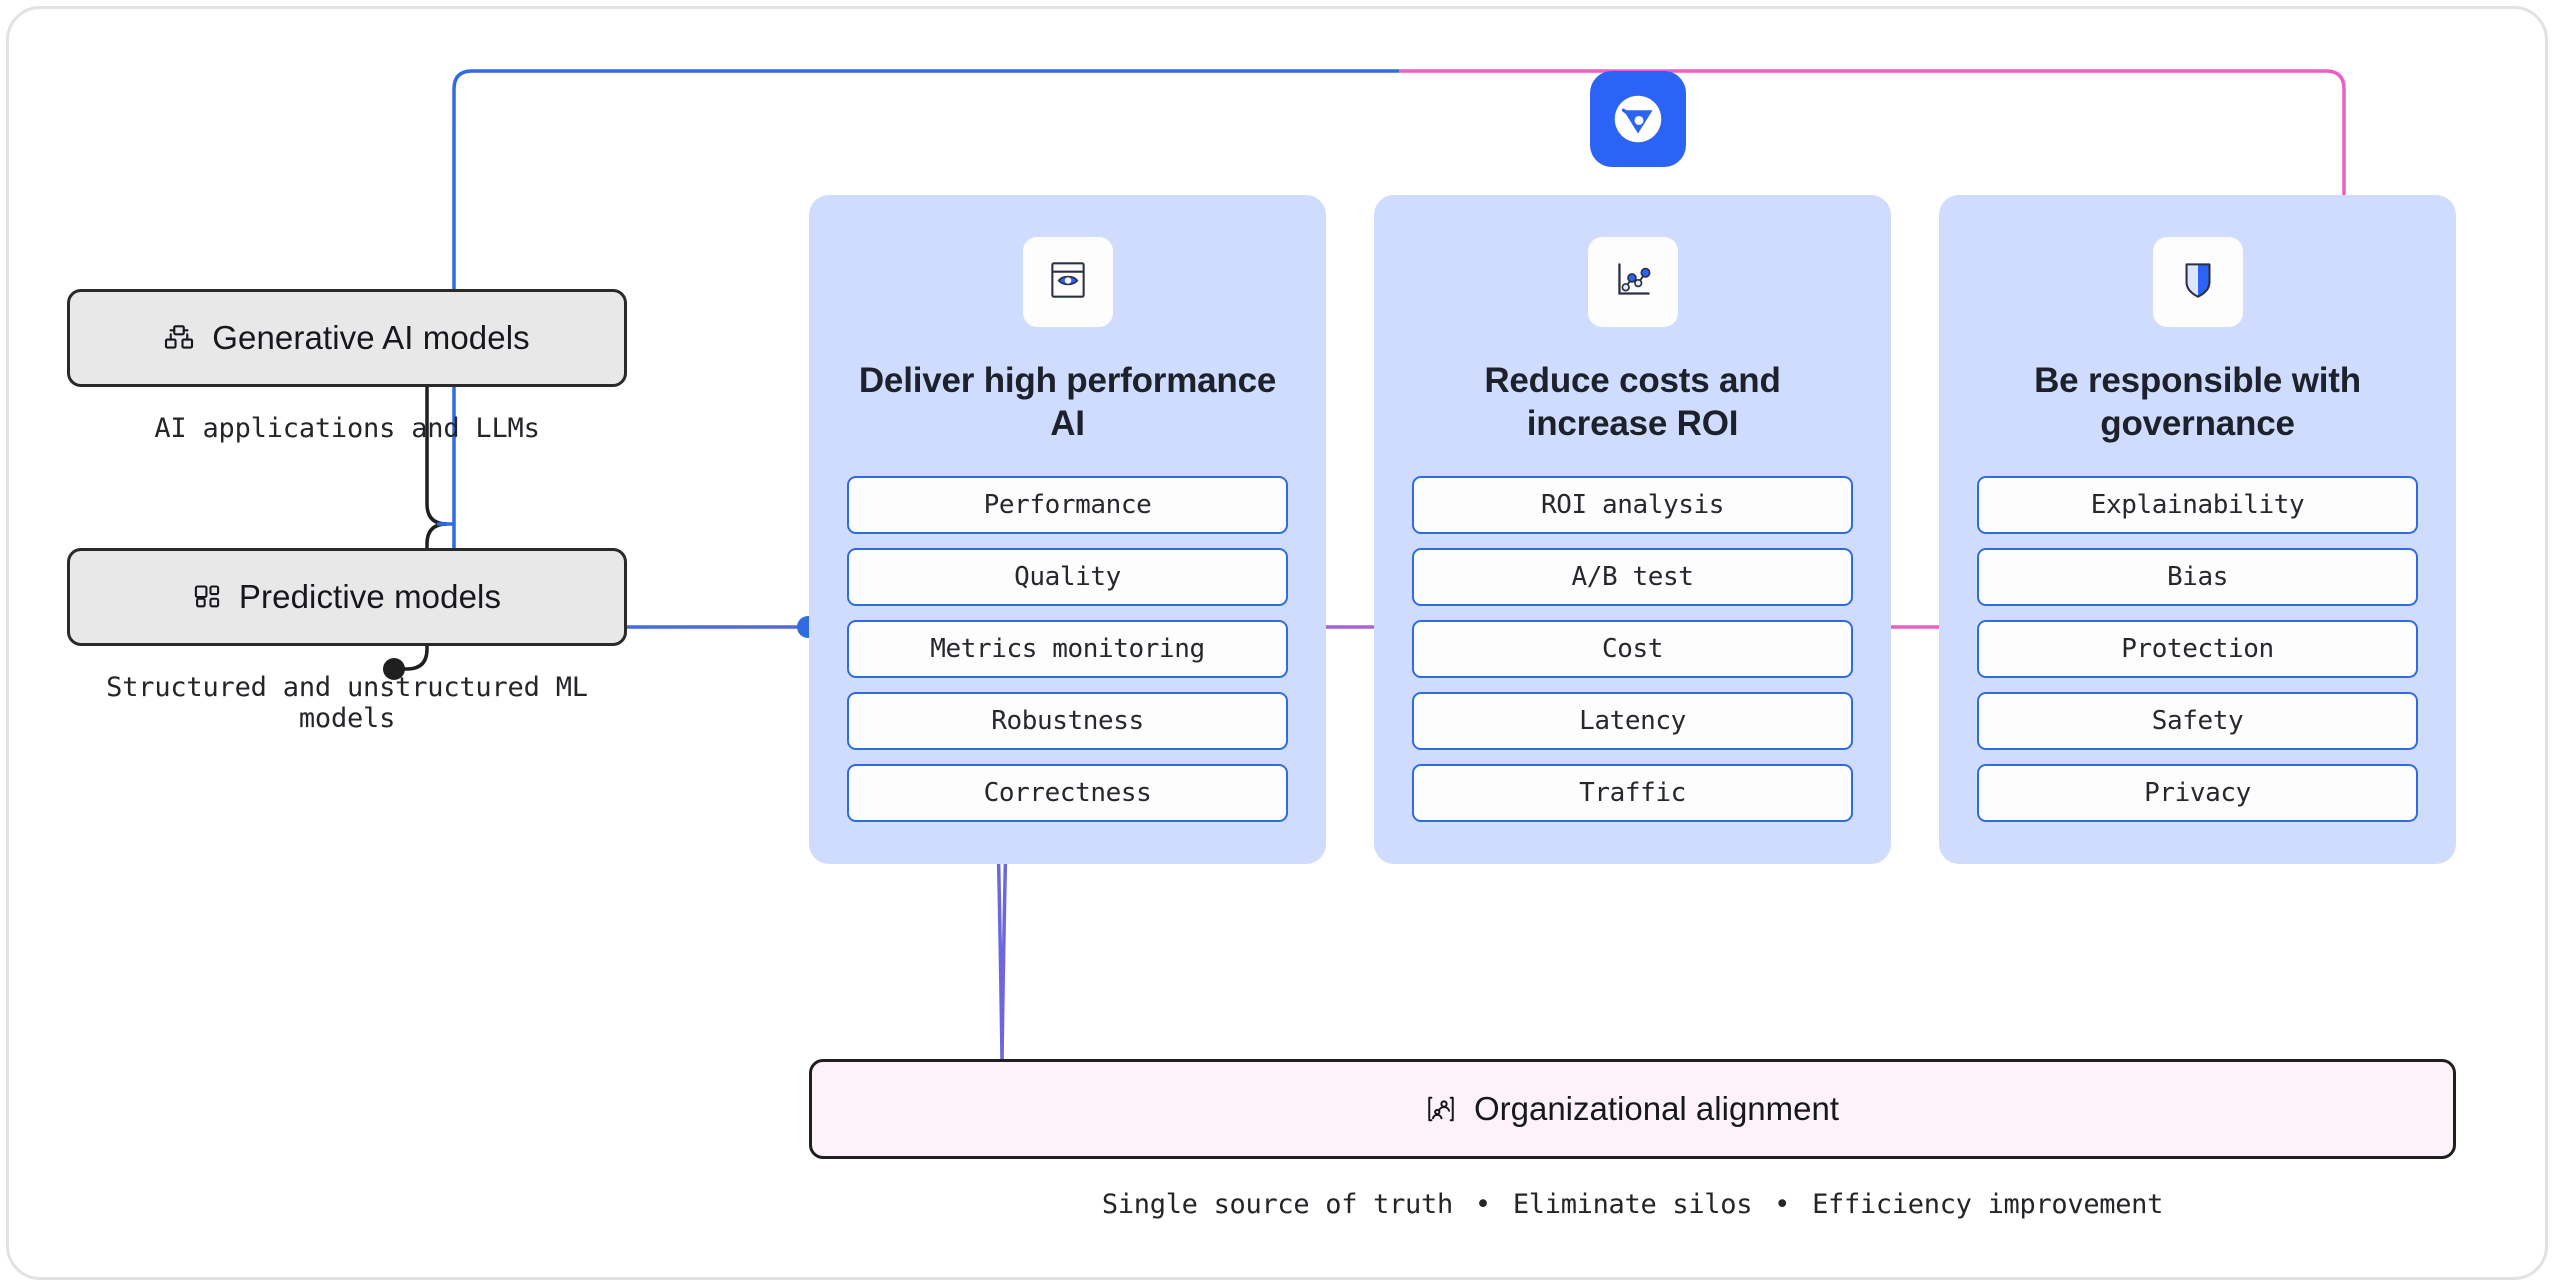 The height and width of the screenshot is (1286, 2560). I want to click on organizational-alignment-label: Organizational alignment, so click(1656, 1108).